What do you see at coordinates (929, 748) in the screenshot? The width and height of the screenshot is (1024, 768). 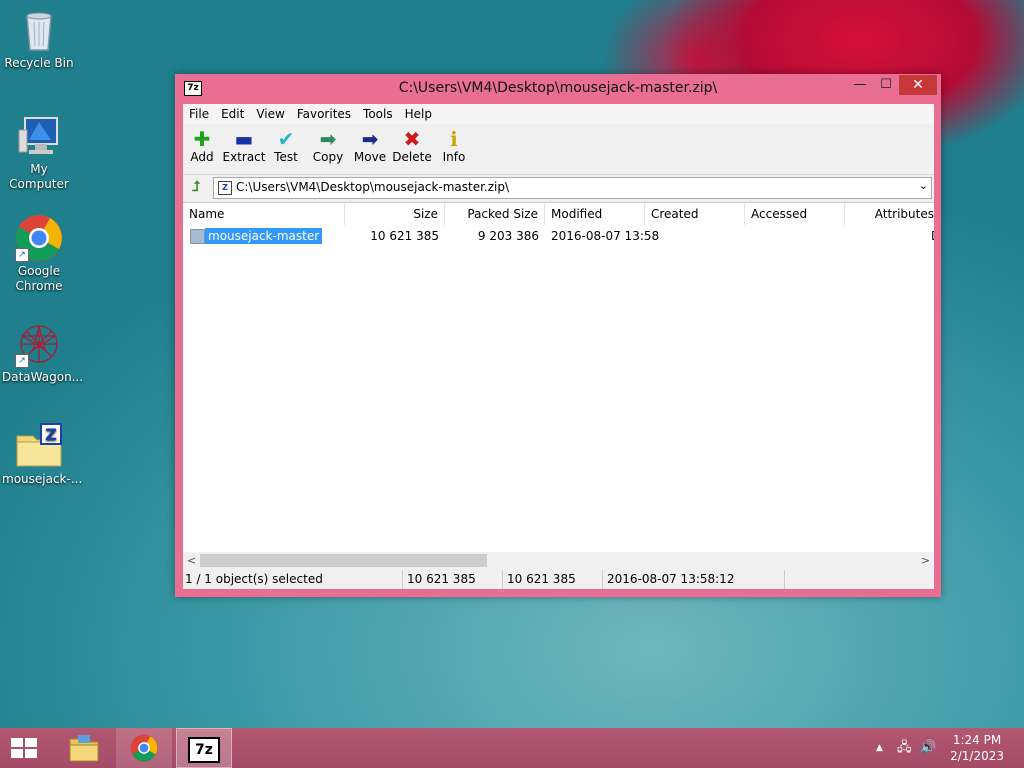 I see `volume-icon: 🔊` at bounding box center [929, 748].